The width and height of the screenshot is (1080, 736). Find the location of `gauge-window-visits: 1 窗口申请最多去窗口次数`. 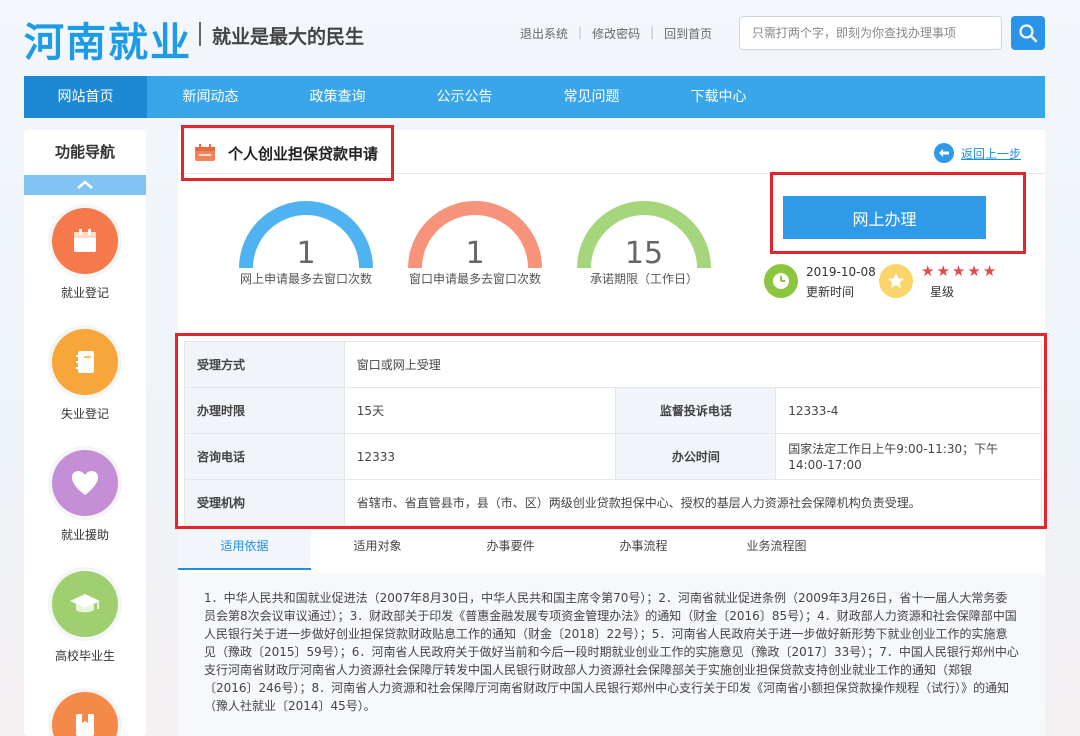

gauge-window-visits: 1 窗口申请最多去窗口次数 is located at coordinates (475, 242).